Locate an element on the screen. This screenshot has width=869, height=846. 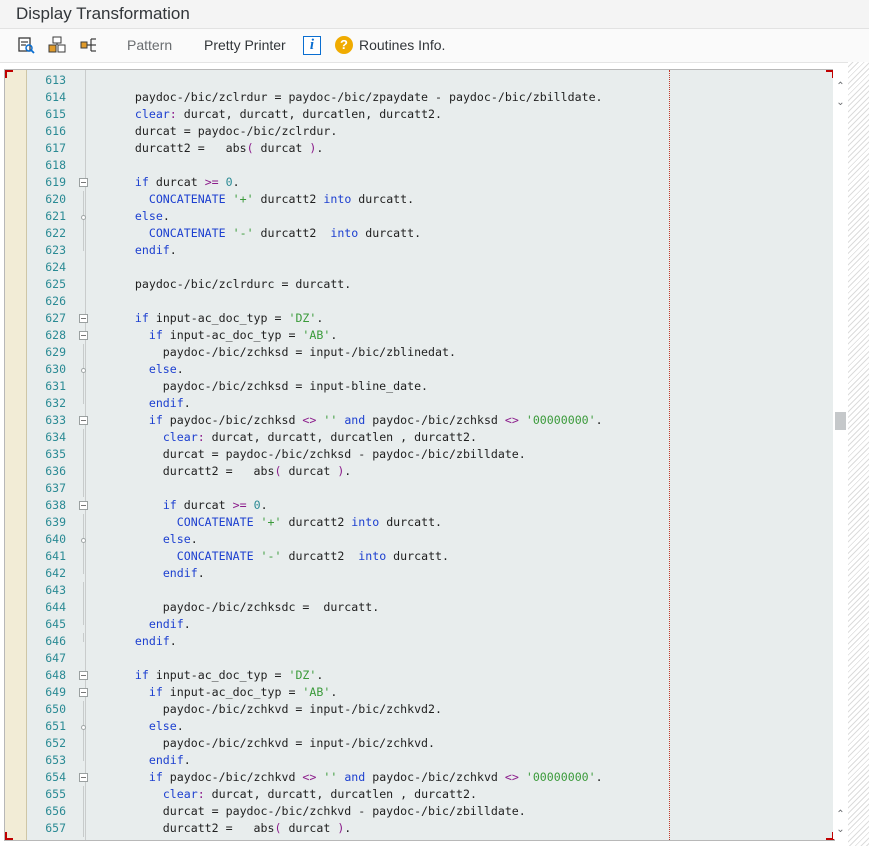
scroll-up-top-icon: ⌃ is located at coordinates (840, 86).